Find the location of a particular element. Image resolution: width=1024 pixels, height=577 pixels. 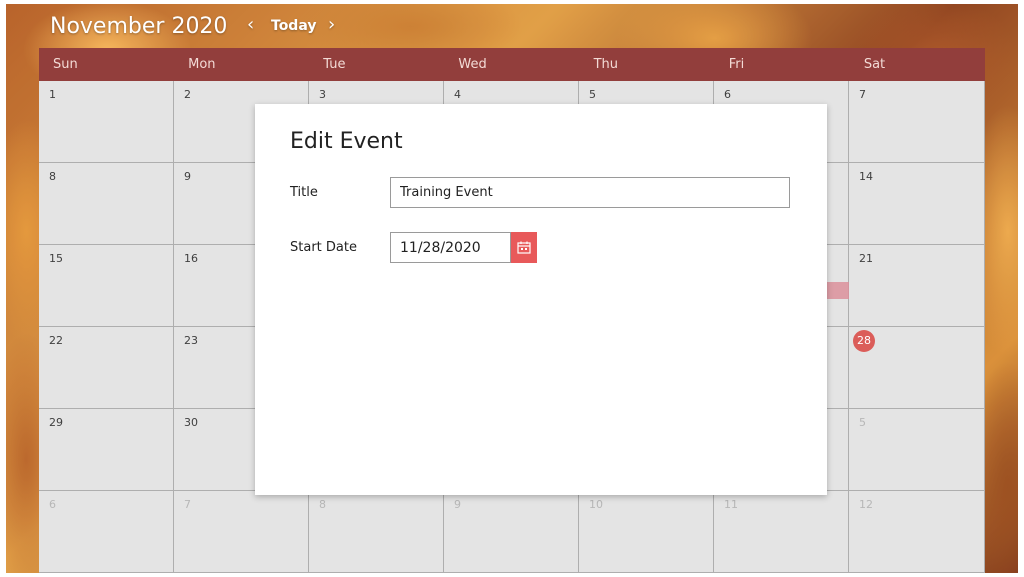

start-date-label: Start Date is located at coordinates (323, 247).